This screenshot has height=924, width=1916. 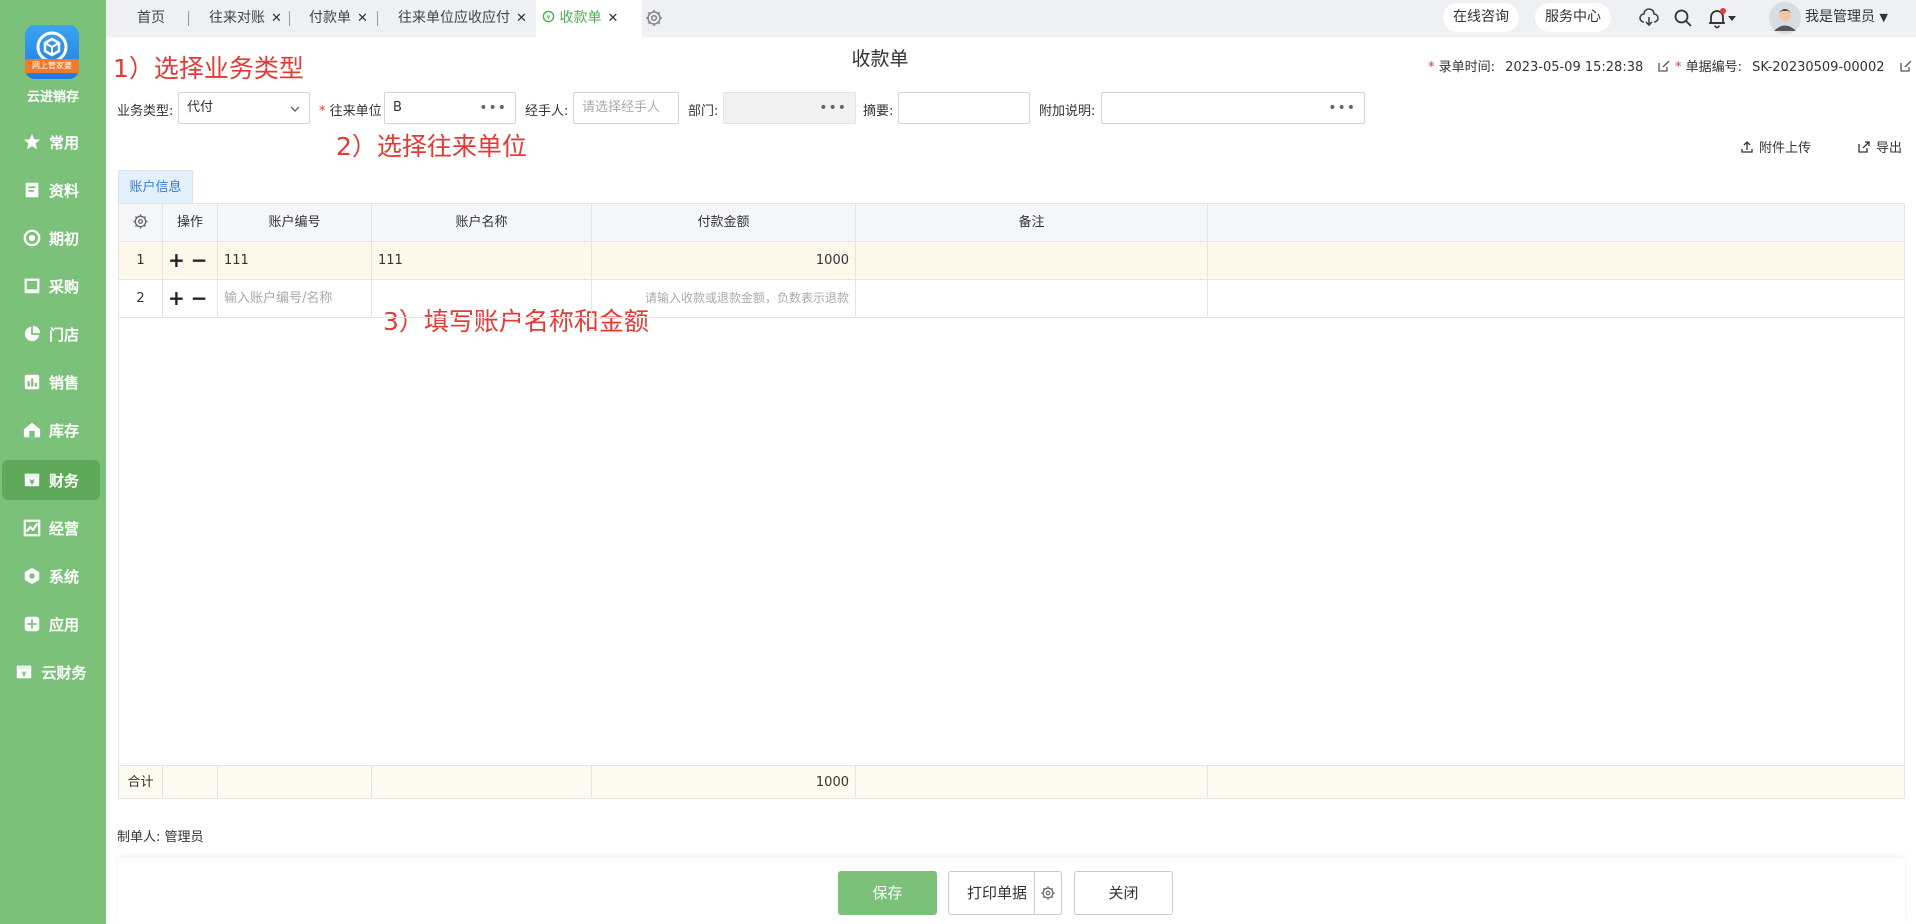 What do you see at coordinates (1556, 261) in the screenshot?
I see `cell-blank` at bounding box center [1556, 261].